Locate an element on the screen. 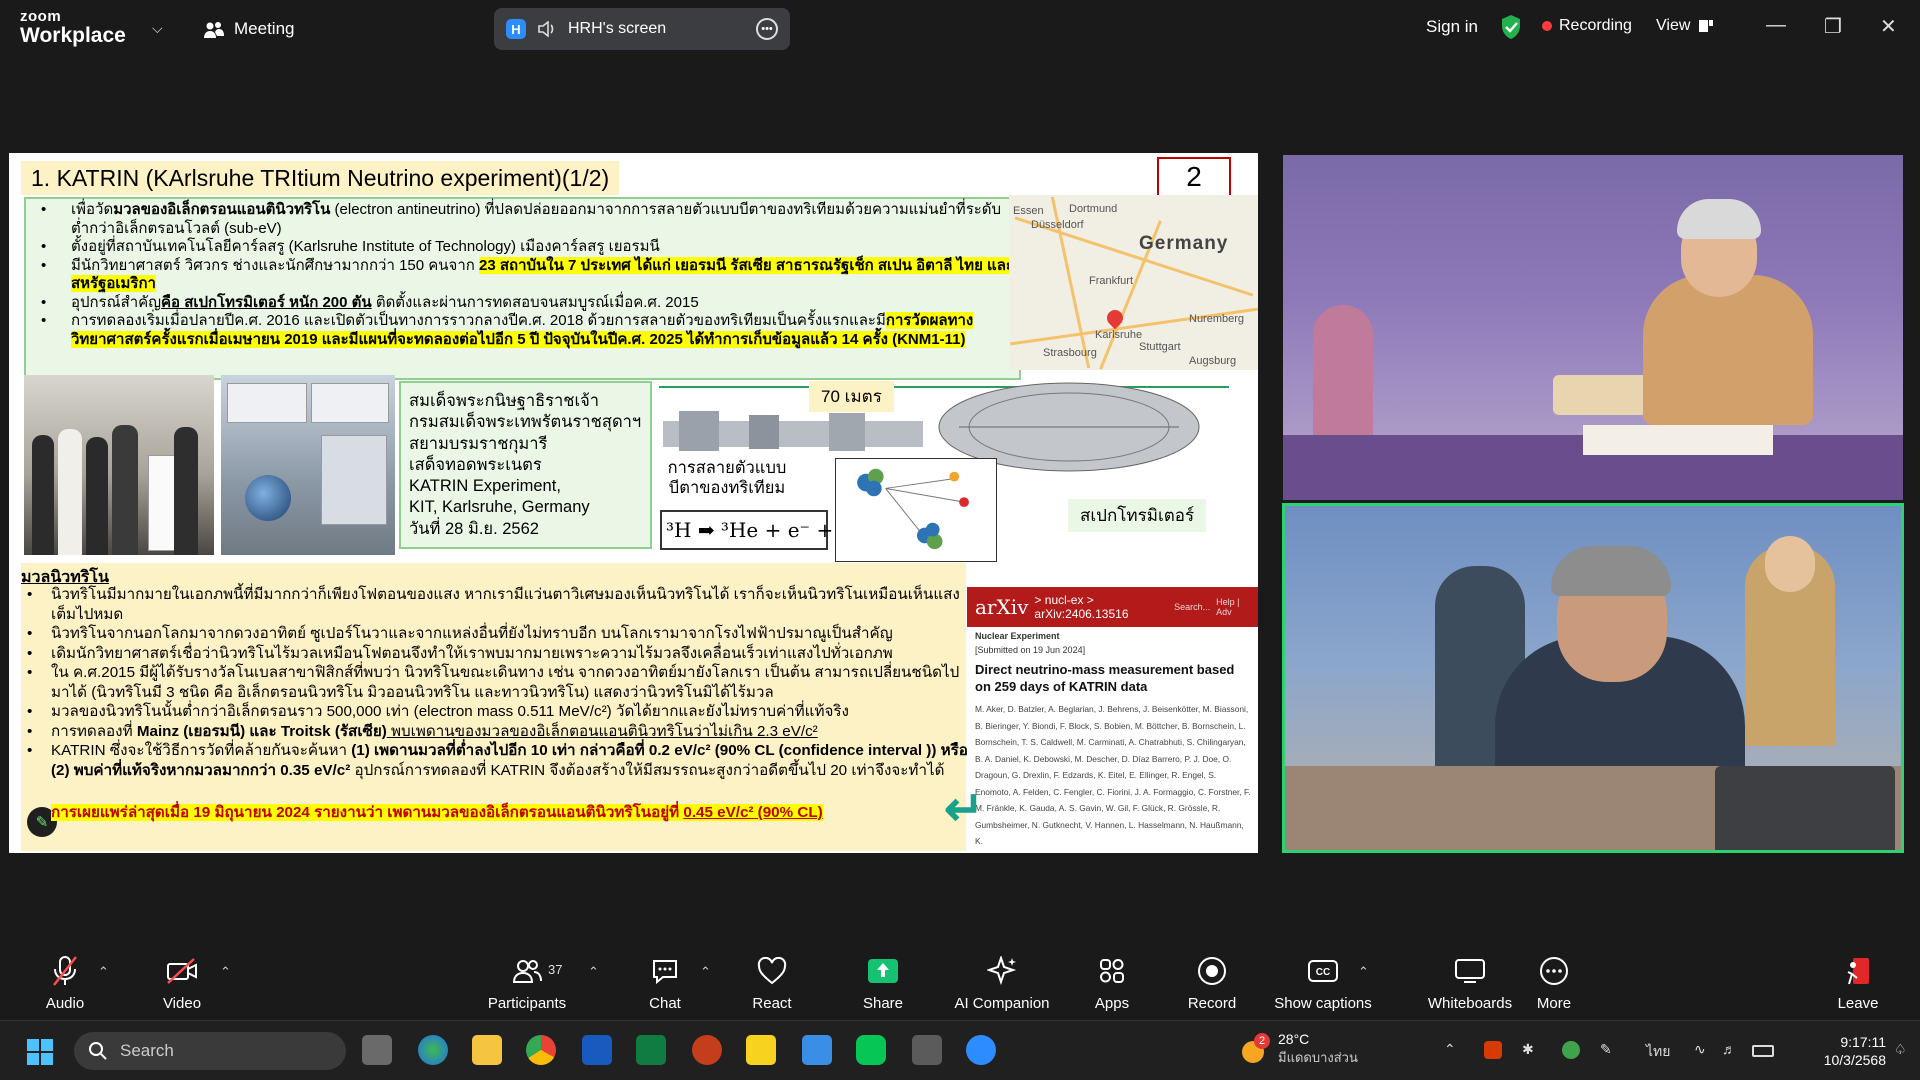  chat-button: Chat is located at coordinates (665, 983).